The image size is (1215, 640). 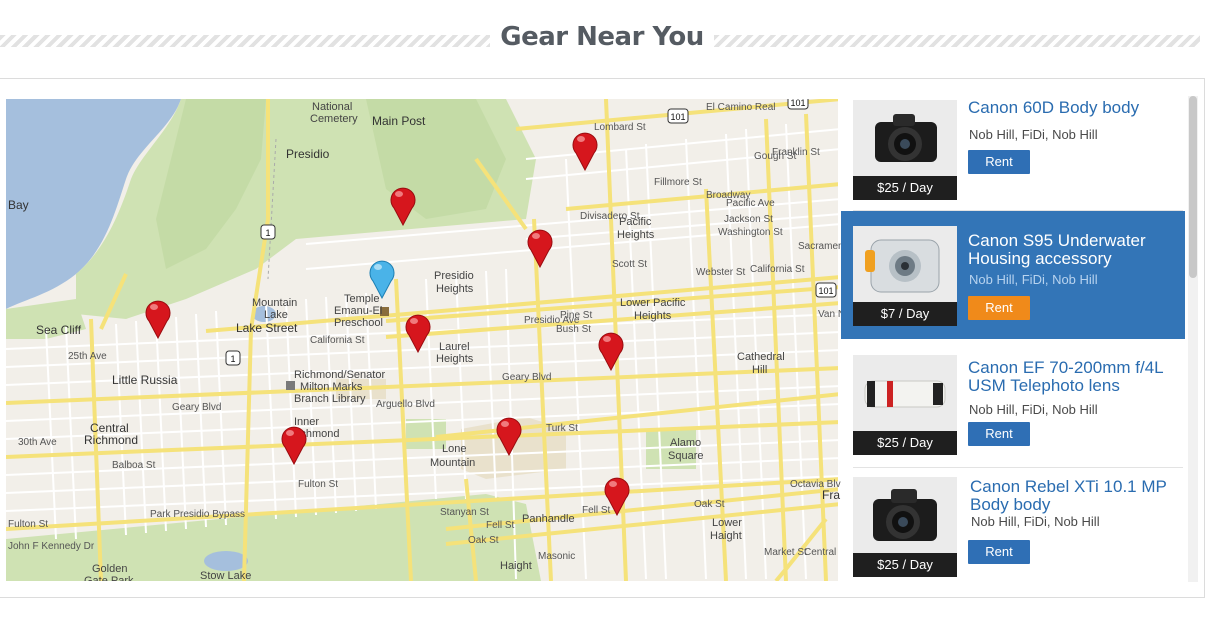 What do you see at coordinates (905, 394) in the screenshot?
I see `lens-icon` at bounding box center [905, 394].